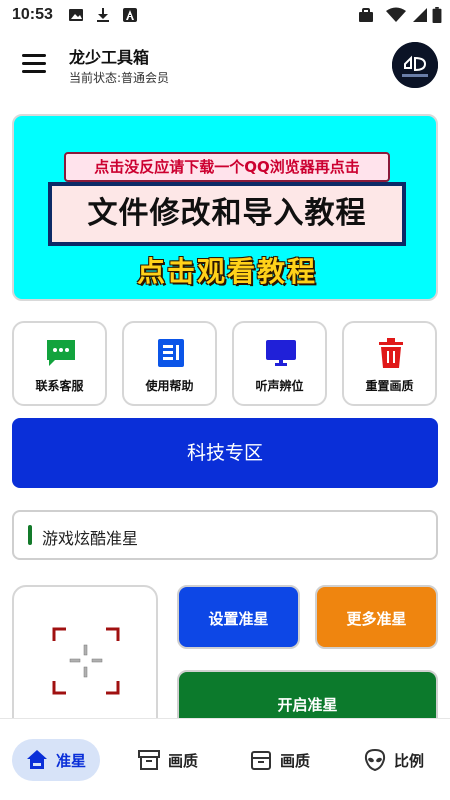 The height and width of the screenshot is (800, 450). What do you see at coordinates (225, 759) in the screenshot?
I see `bottom-nav: 准星 画质 画质 比例` at bounding box center [225, 759].